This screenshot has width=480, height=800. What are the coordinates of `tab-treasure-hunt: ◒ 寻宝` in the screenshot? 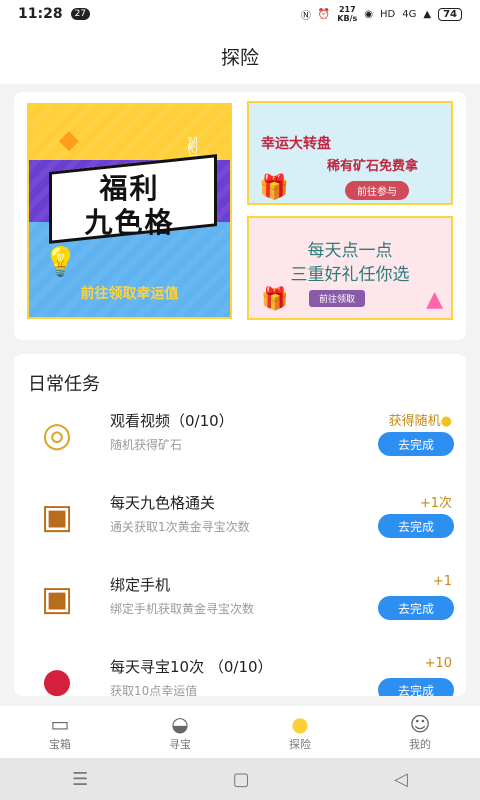 It's located at (180, 732).